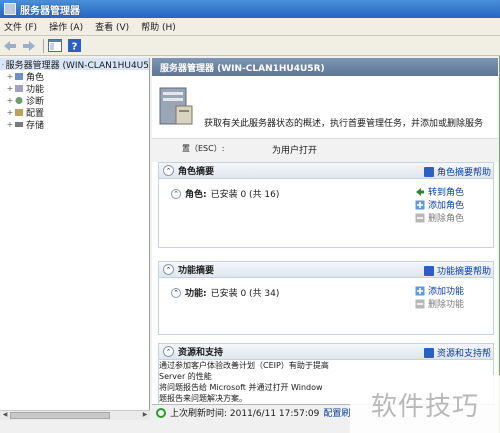 The height and width of the screenshot is (433, 500). What do you see at coordinates (43, 45) in the screenshot?
I see `toolbar-separator` at bounding box center [43, 45].